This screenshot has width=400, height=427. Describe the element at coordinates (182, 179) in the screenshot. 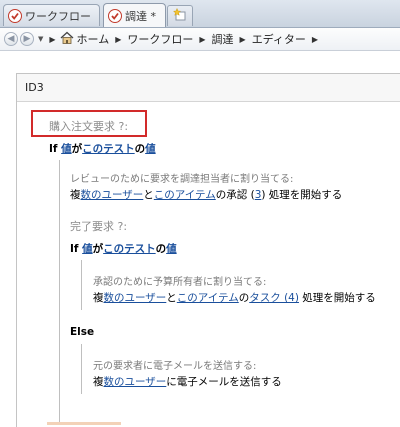

I see `action-description: レビューのために要求を調達担当者に割り当てる:` at that location.